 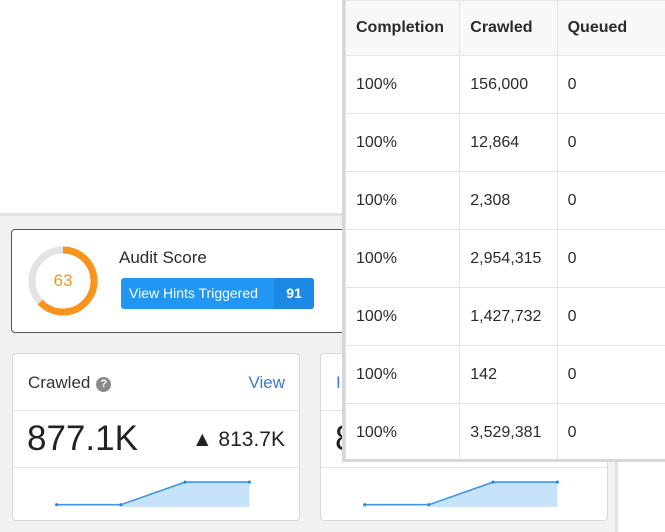 I want to click on crawled-card: Crawled? View 877.1K ▲ 813.7K, so click(x=156, y=437).